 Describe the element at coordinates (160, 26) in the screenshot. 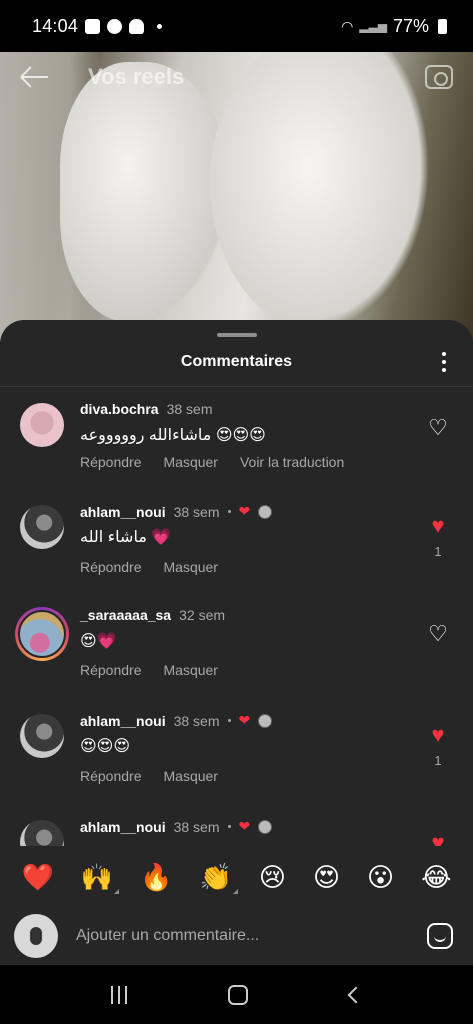

I see `notification-dot-icon` at that location.